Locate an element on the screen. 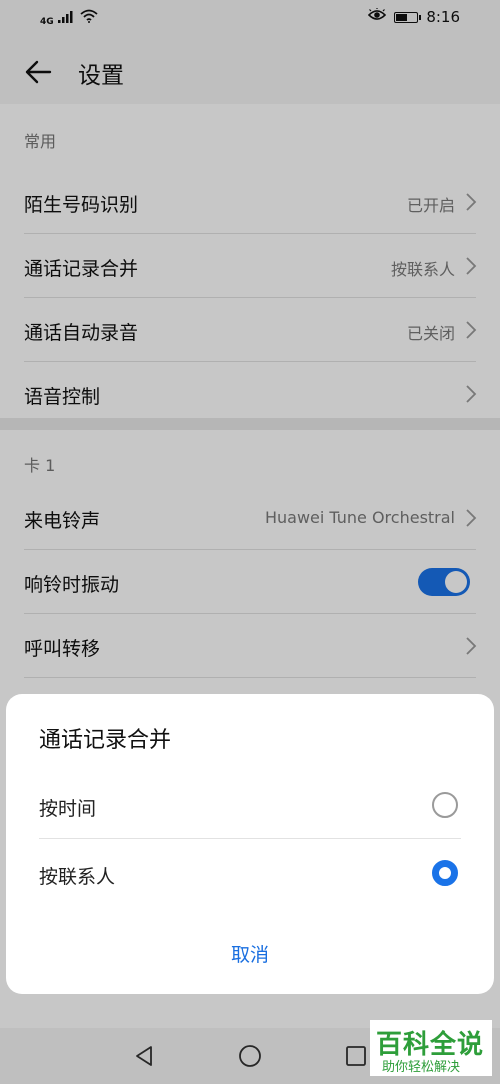 This screenshot has height=1084, width=500. dialog-title: 通话记录合并 is located at coordinates (105, 740).